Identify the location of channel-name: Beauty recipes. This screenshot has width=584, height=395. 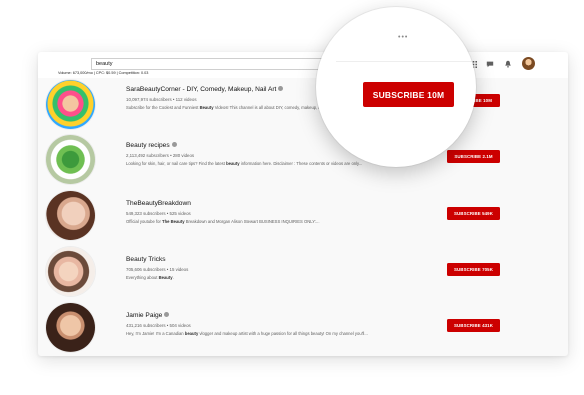
(151, 145).